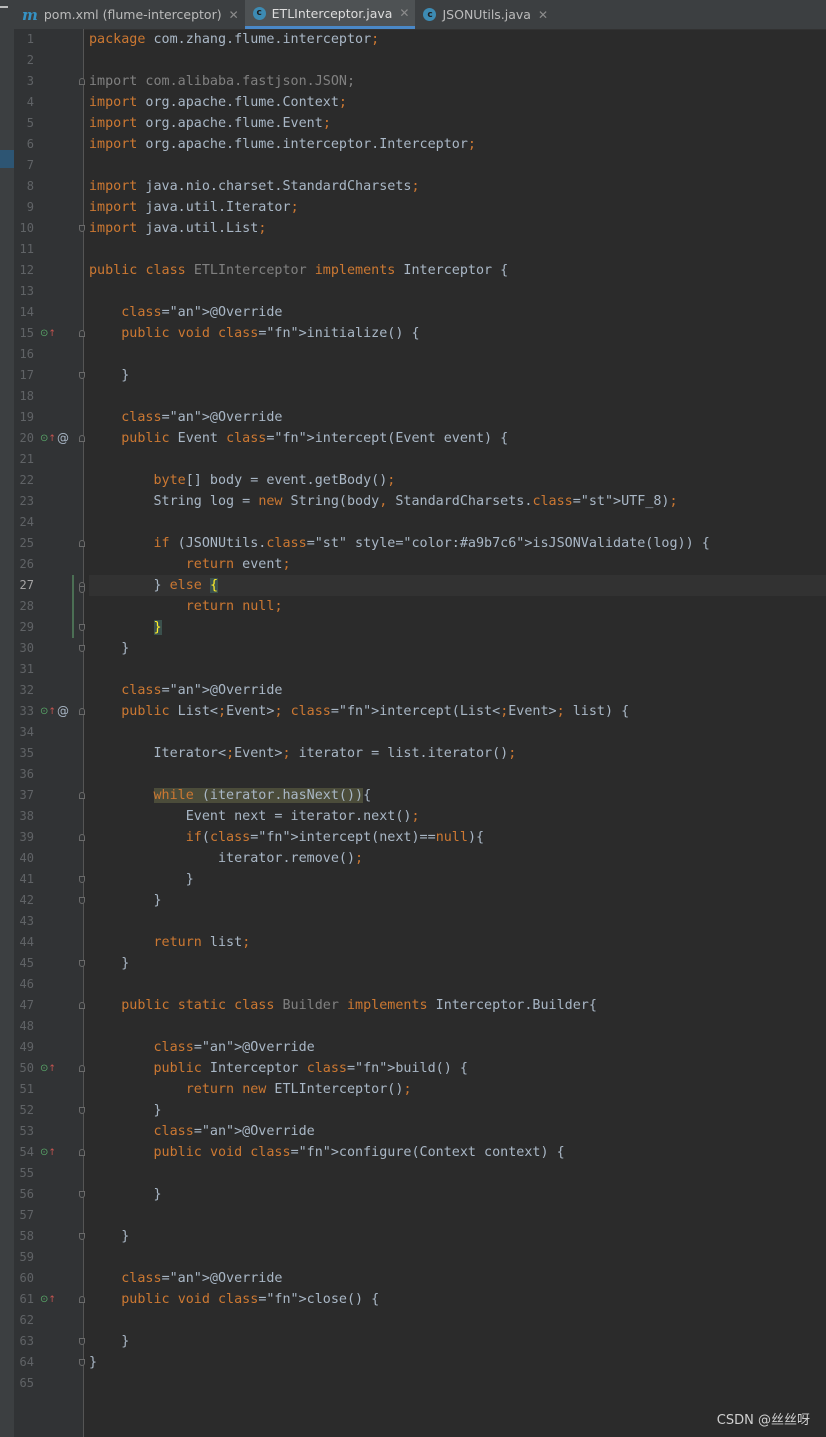 Image resolution: width=826 pixels, height=1437 pixels. I want to click on gutter-line: 59, so click(48, 1257).